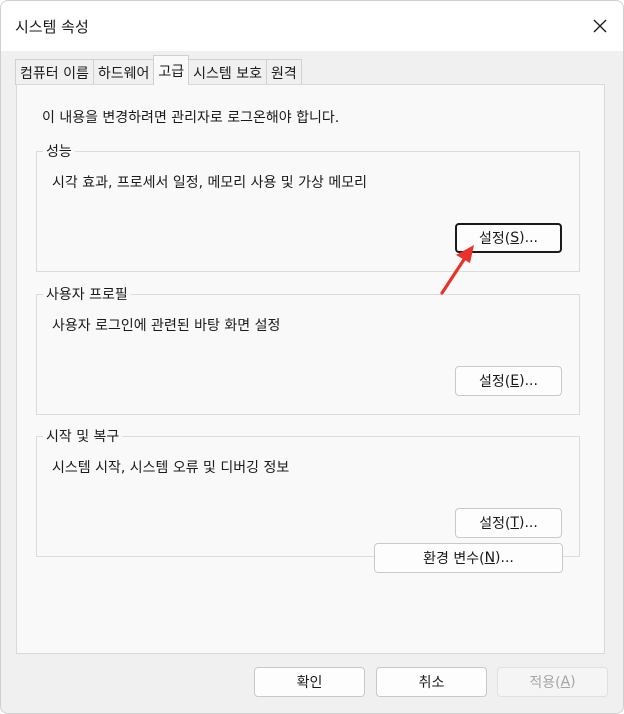 The image size is (624, 714). What do you see at coordinates (573, 682) in the screenshot?
I see `button-suffix: )` at bounding box center [573, 682].